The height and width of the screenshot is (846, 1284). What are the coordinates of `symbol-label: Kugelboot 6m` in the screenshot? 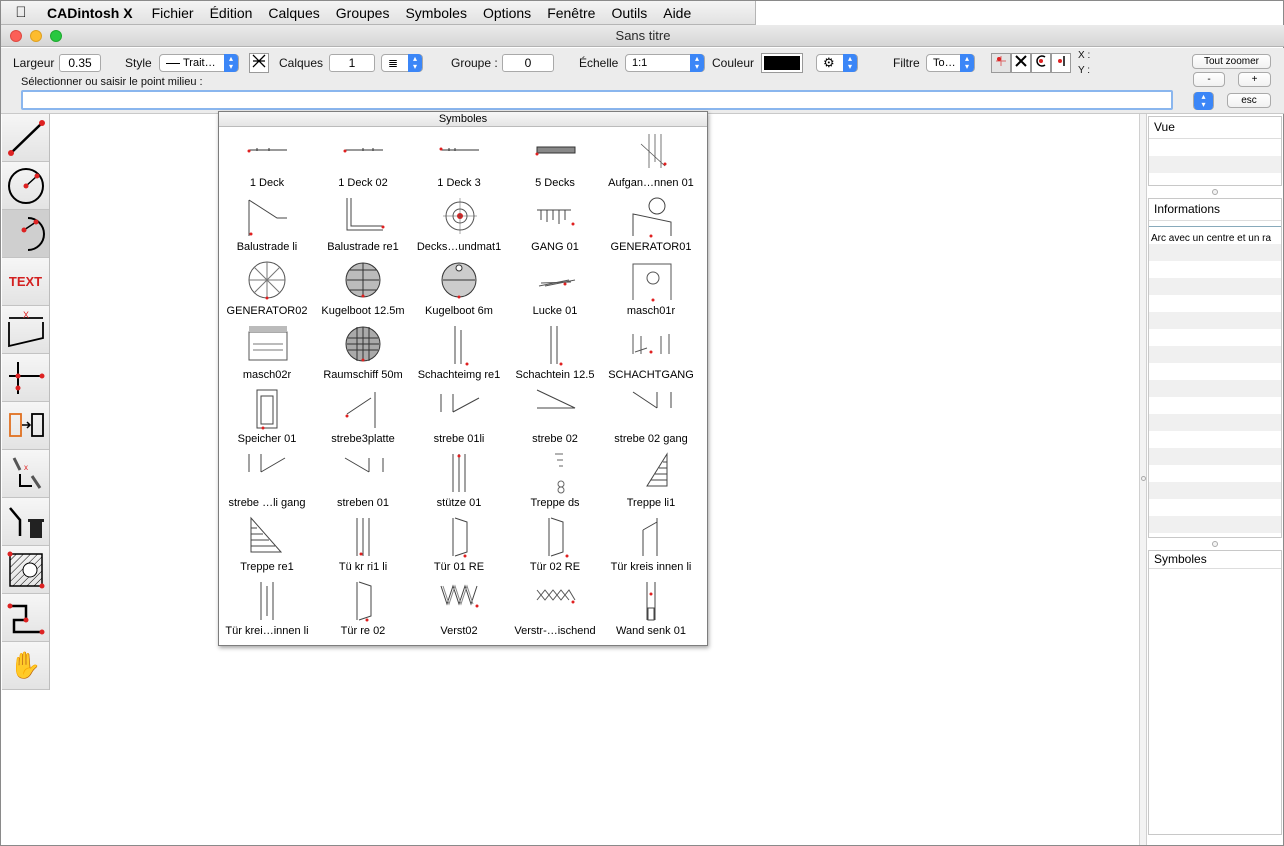 It's located at (459, 311).